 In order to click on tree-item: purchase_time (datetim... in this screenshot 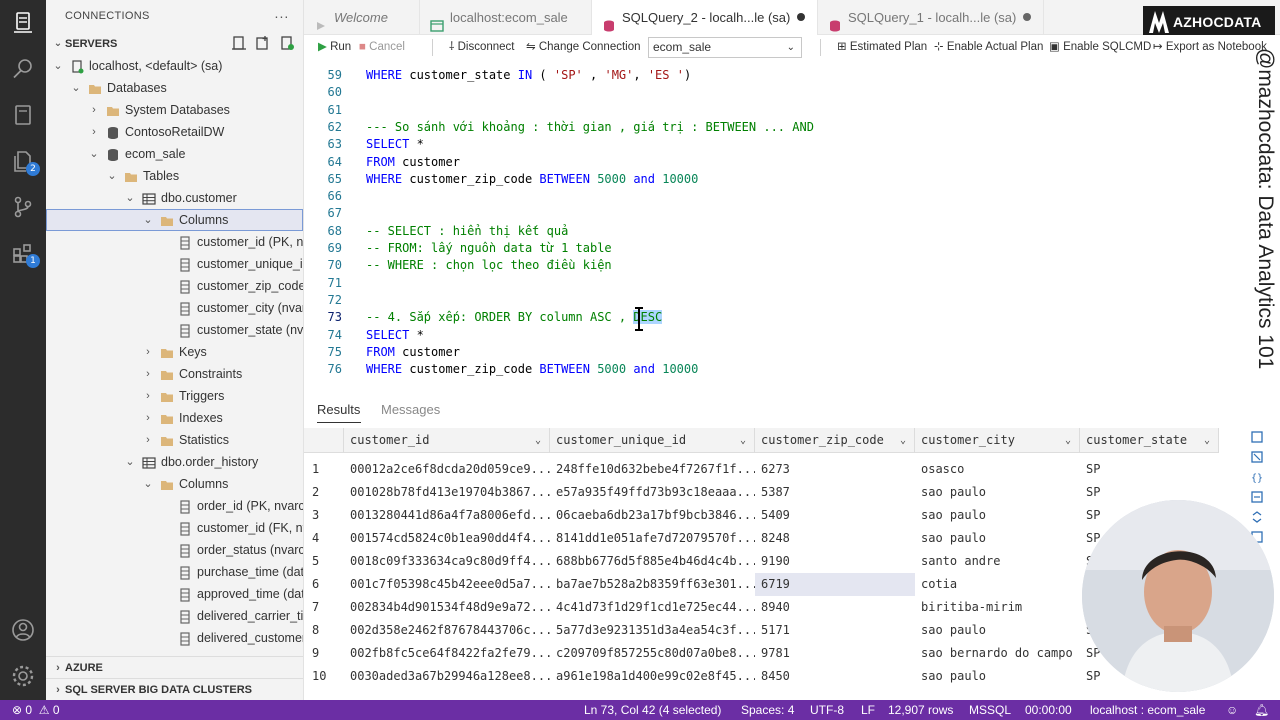, I will do `click(174, 572)`.